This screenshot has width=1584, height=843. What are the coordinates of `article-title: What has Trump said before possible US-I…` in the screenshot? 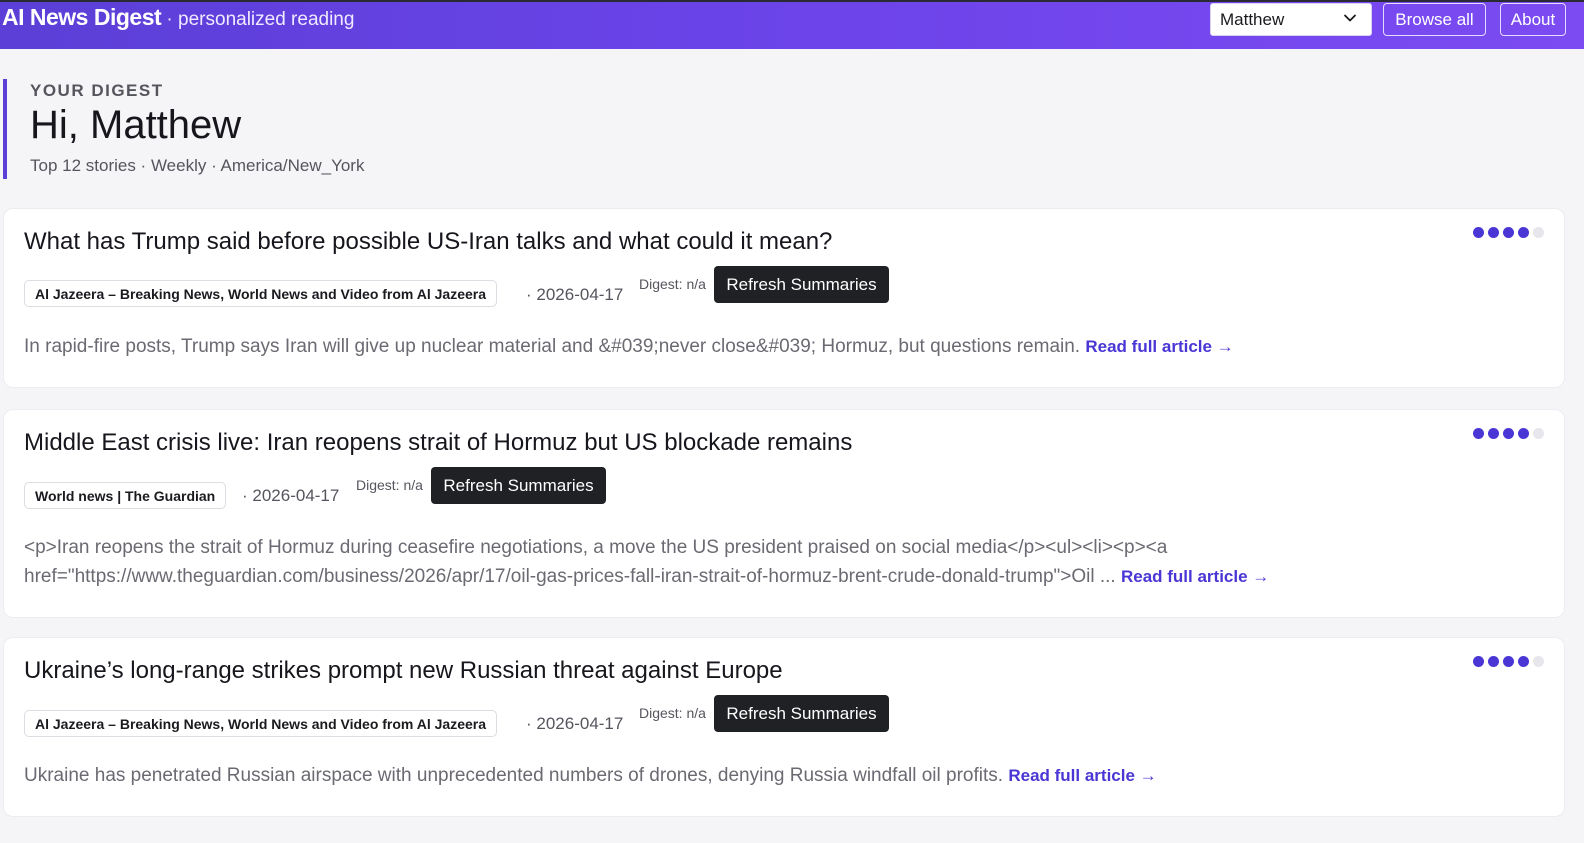 It's located at (428, 242).